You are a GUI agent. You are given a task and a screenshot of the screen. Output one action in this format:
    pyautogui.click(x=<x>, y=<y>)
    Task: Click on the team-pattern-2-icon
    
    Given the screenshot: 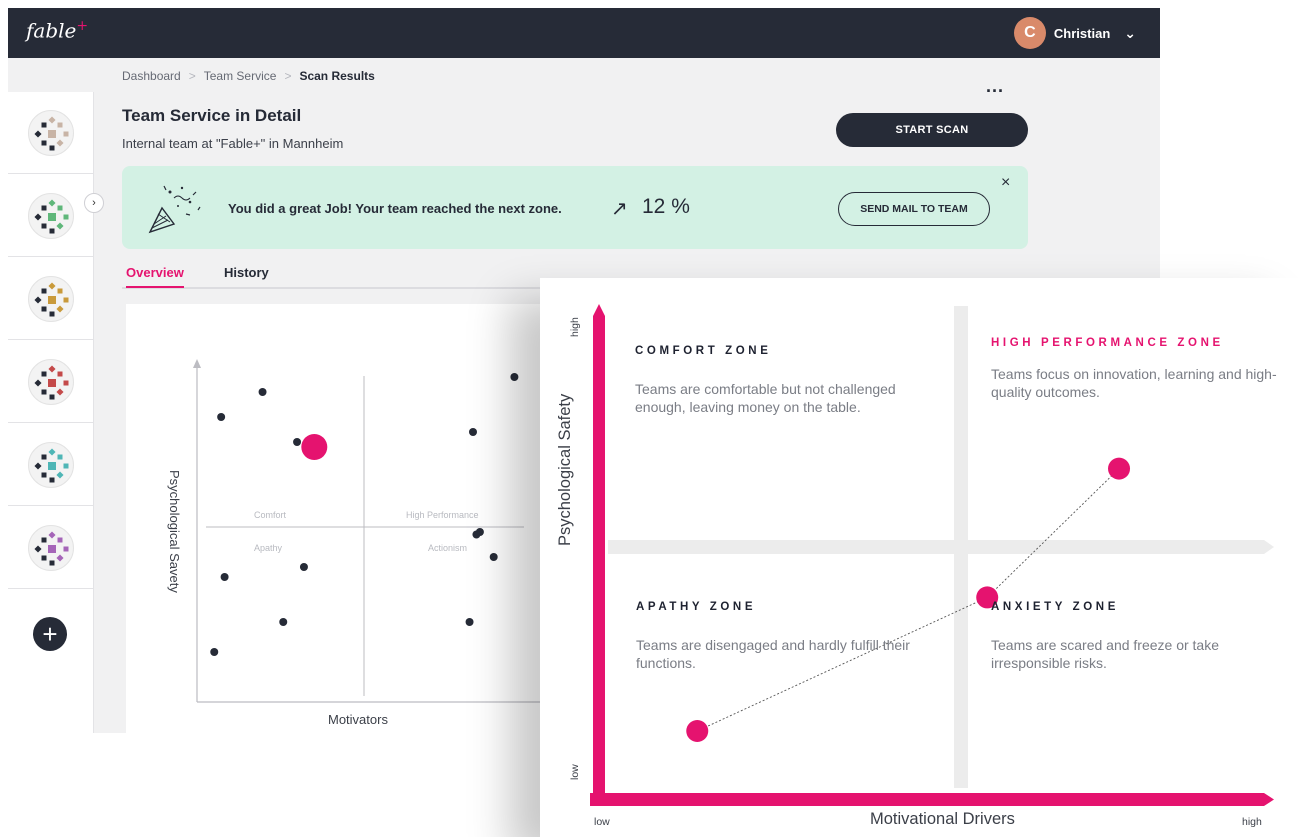 What is the action you would take?
    pyautogui.click(x=51, y=215)
    